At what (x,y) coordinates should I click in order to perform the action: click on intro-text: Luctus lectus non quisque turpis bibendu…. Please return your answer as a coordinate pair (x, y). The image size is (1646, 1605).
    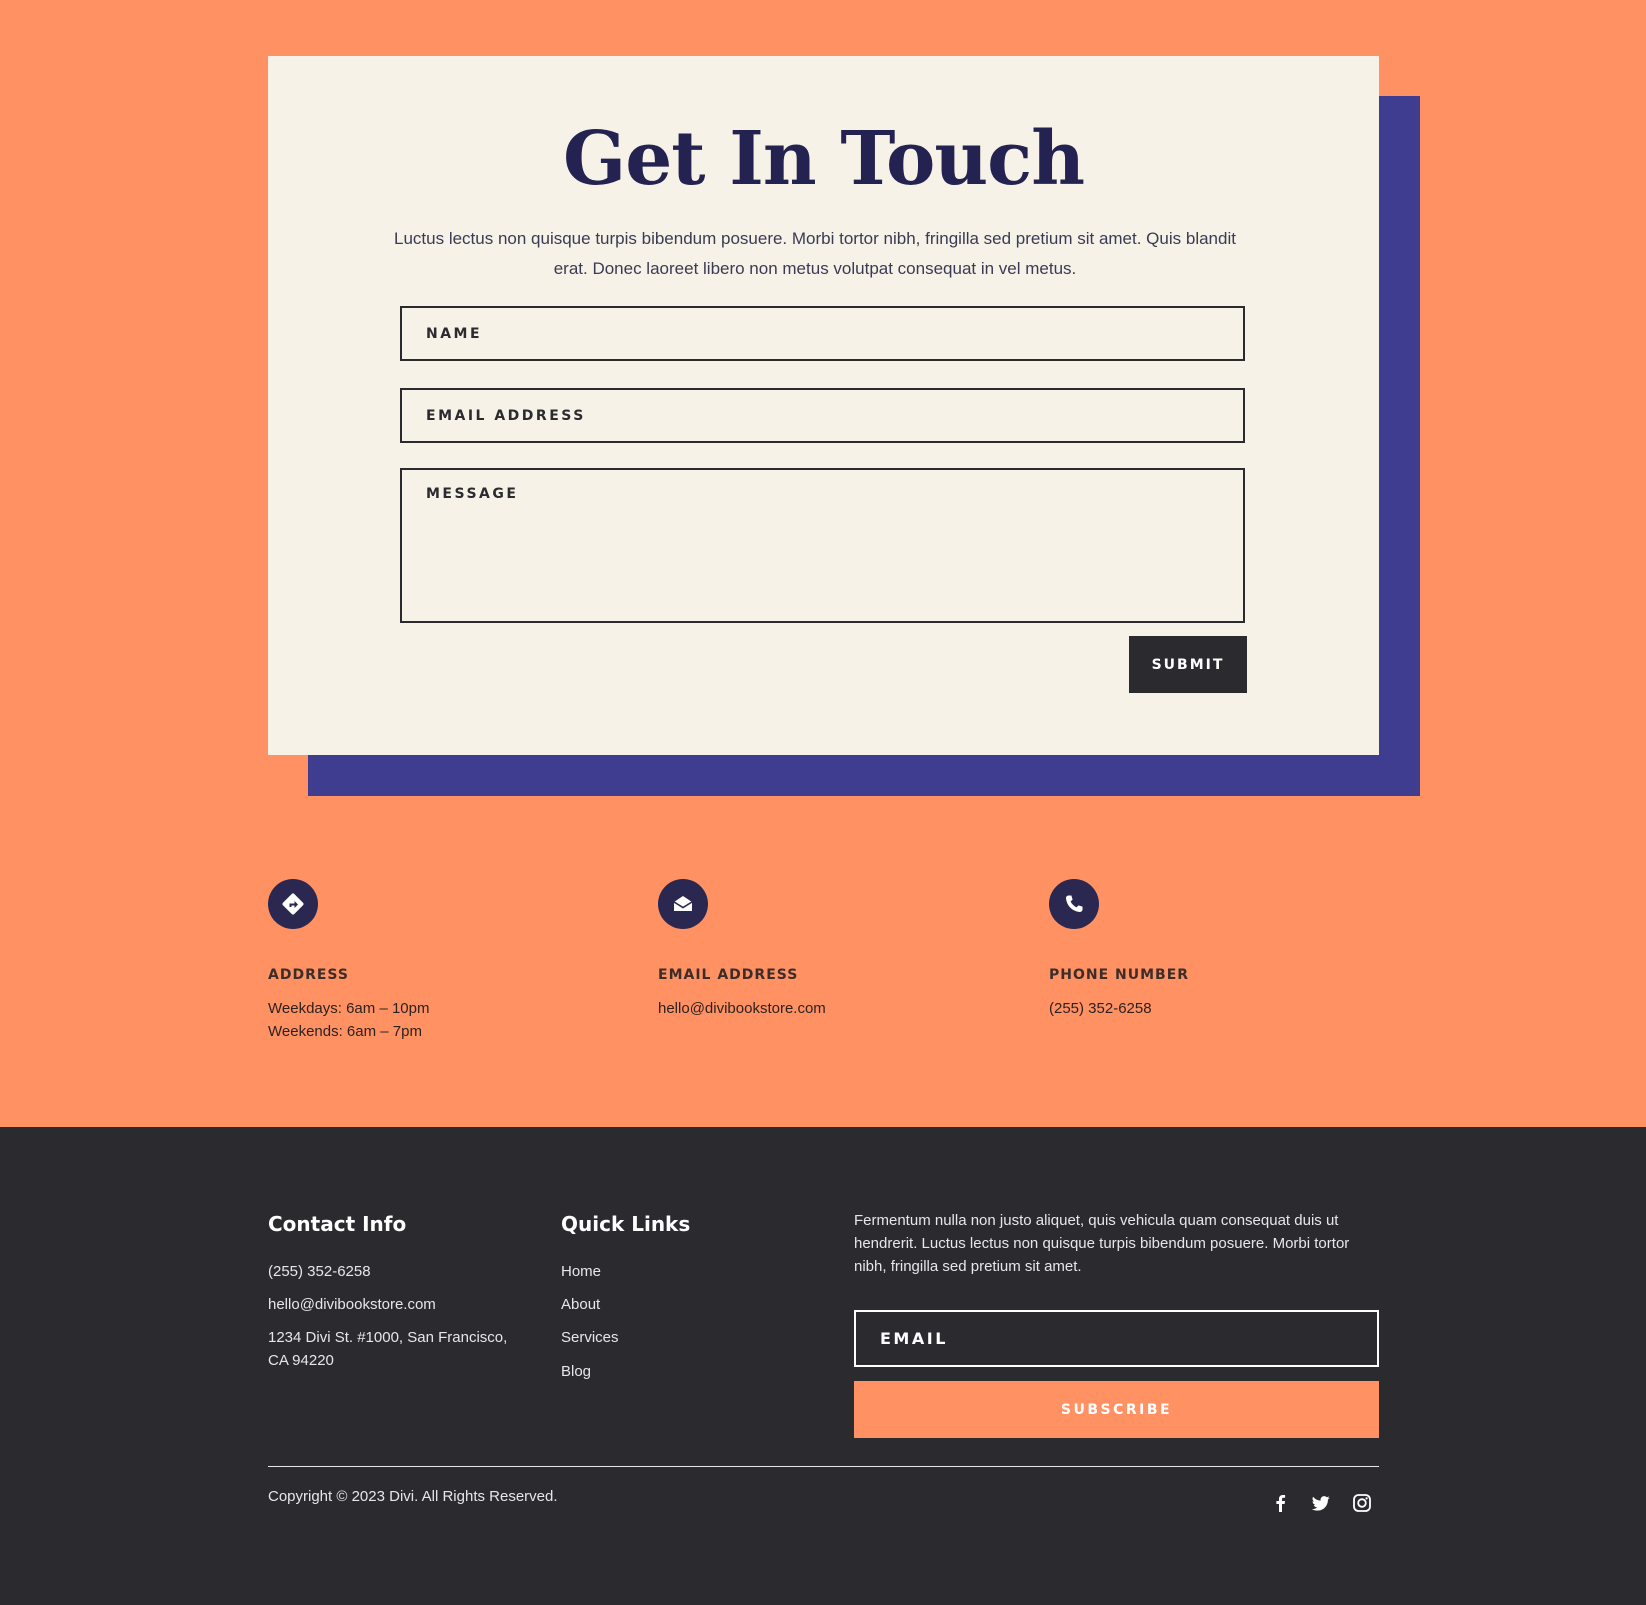
    Looking at the image, I should click on (815, 253).